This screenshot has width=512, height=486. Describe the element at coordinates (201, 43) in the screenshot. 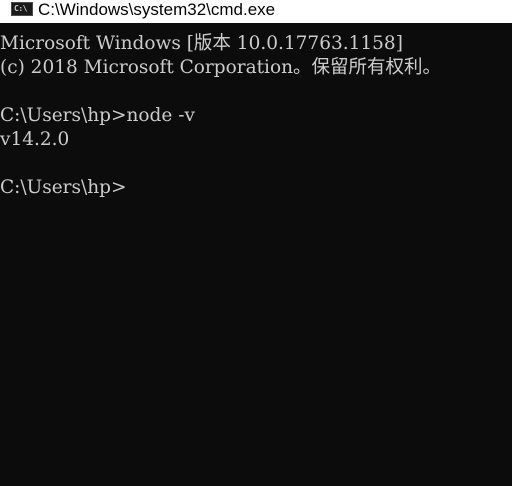

I see `console-line-version: Microsoft Windows [版本 10.0.17763.1158]` at that location.